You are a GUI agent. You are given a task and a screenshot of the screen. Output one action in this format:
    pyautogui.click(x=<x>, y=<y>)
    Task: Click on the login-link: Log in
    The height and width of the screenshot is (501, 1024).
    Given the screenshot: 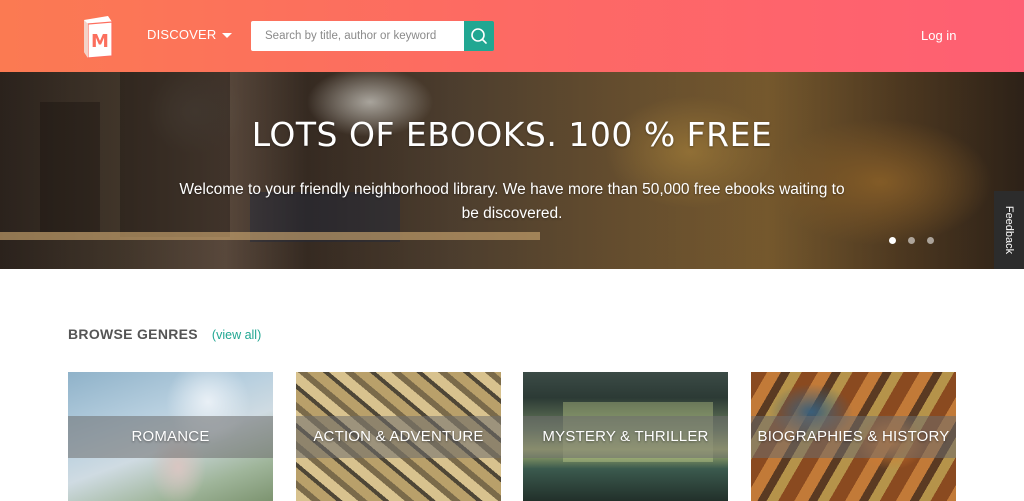 What is the action you would take?
    pyautogui.click(x=938, y=35)
    